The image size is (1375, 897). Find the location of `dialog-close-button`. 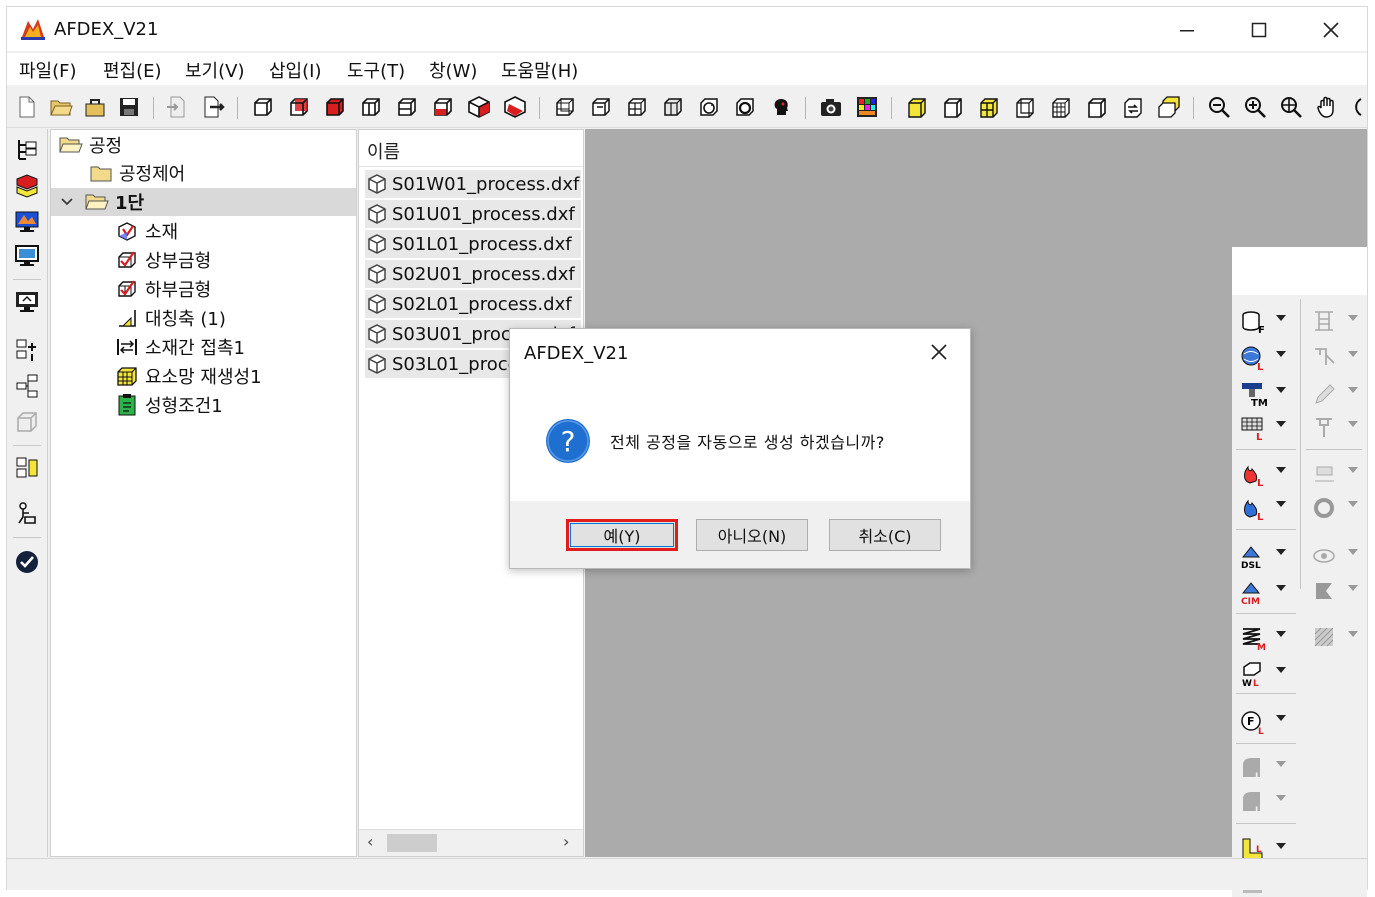

dialog-close-button is located at coordinates (939, 353).